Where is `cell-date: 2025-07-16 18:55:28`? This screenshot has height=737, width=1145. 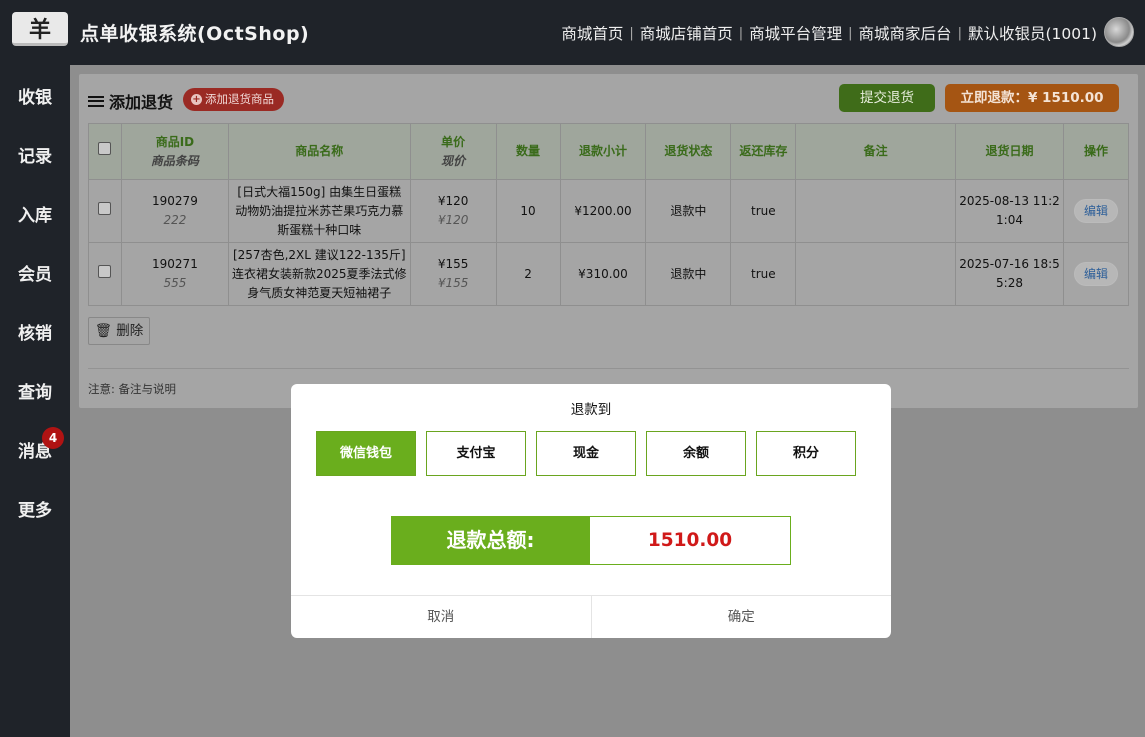
cell-date: 2025-07-16 18:55:28 is located at coordinates (1009, 274).